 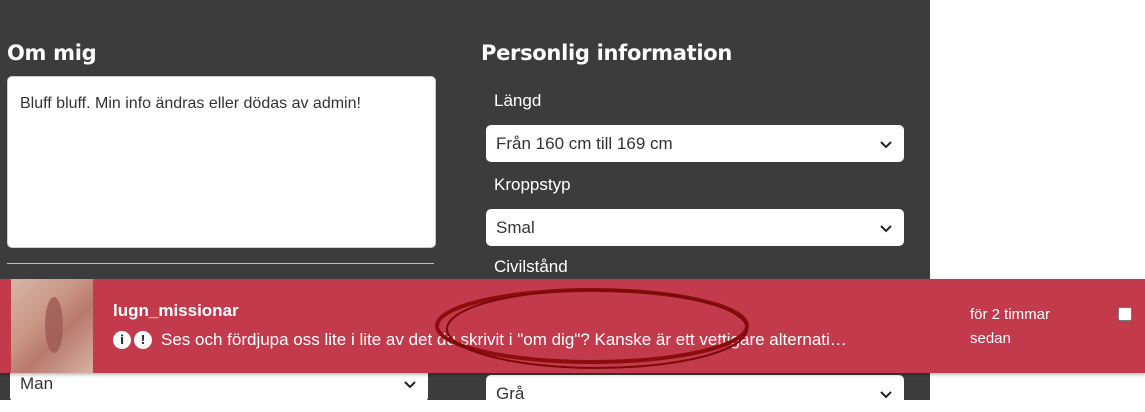 What do you see at coordinates (532, 184) in the screenshot?
I see `body-type-label: Kroppstyp` at bounding box center [532, 184].